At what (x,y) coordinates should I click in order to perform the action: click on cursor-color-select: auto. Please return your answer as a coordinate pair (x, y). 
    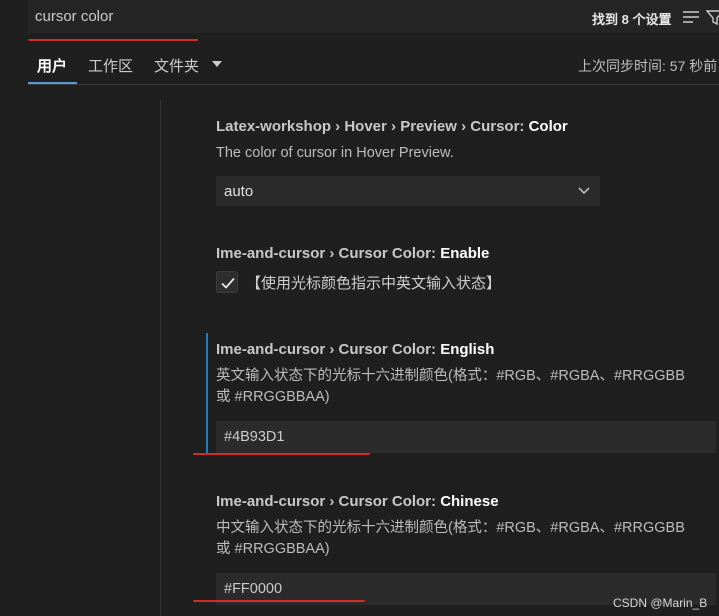
    Looking at the image, I should click on (408, 191).